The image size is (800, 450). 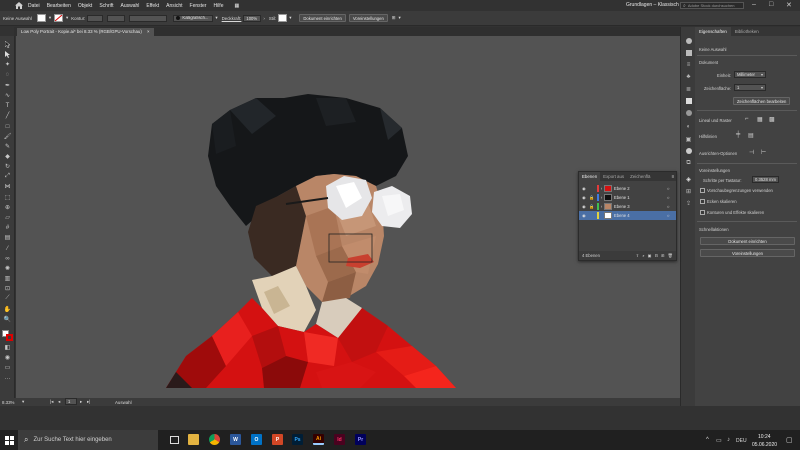 I want to click on new-layer-icon: ⊞, so click(x=663, y=255).